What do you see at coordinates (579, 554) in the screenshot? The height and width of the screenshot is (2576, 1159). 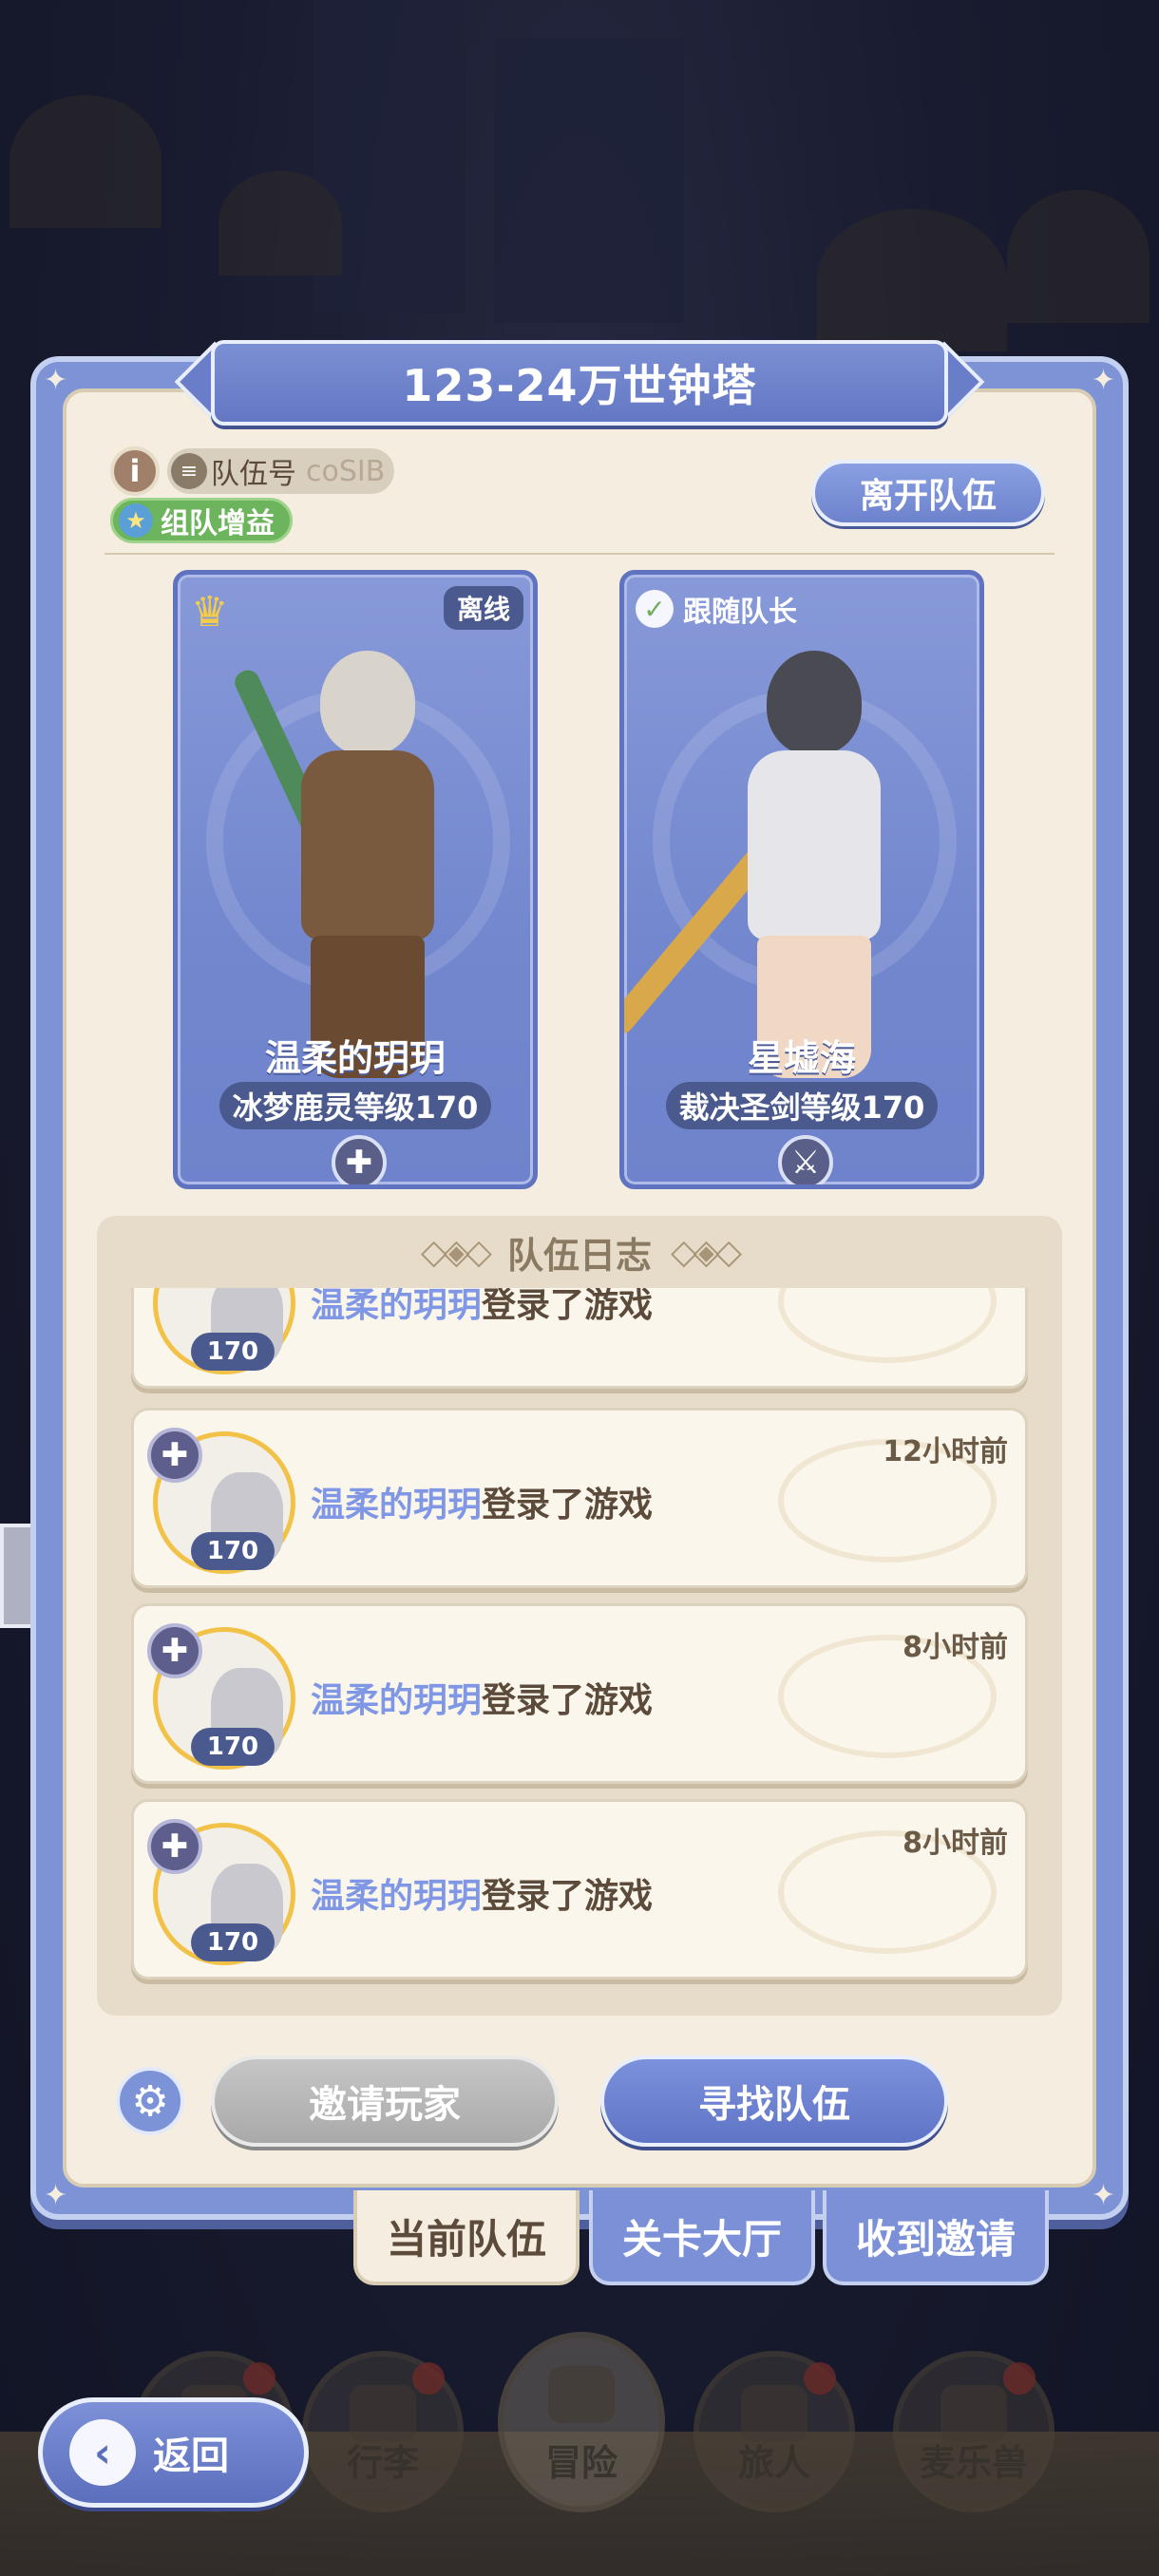 I see `divider` at bounding box center [579, 554].